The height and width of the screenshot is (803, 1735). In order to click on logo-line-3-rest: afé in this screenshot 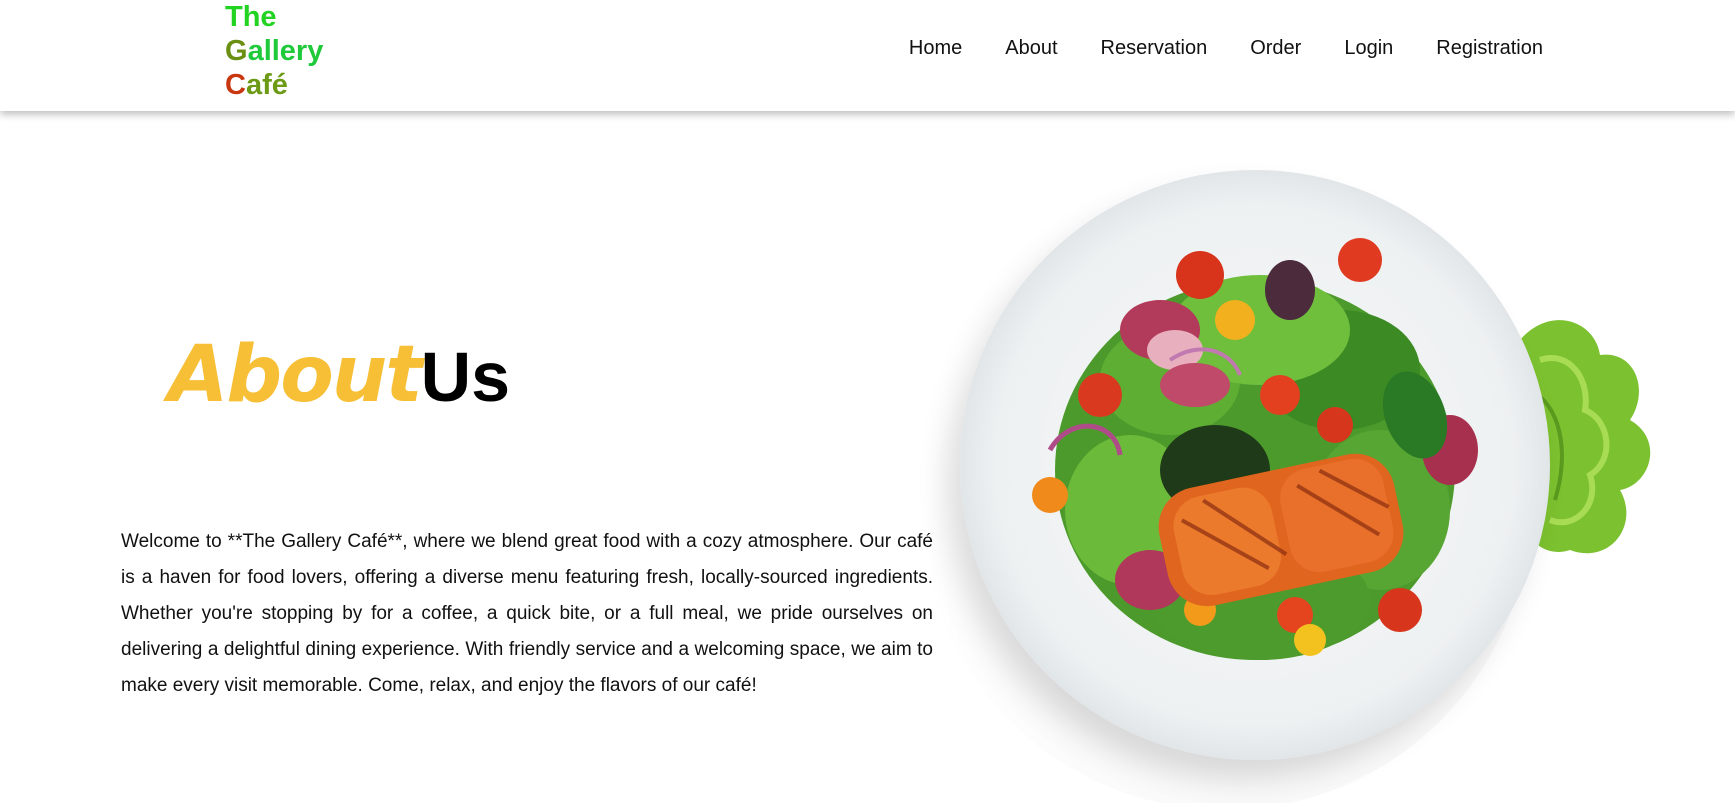, I will do `click(266, 85)`.